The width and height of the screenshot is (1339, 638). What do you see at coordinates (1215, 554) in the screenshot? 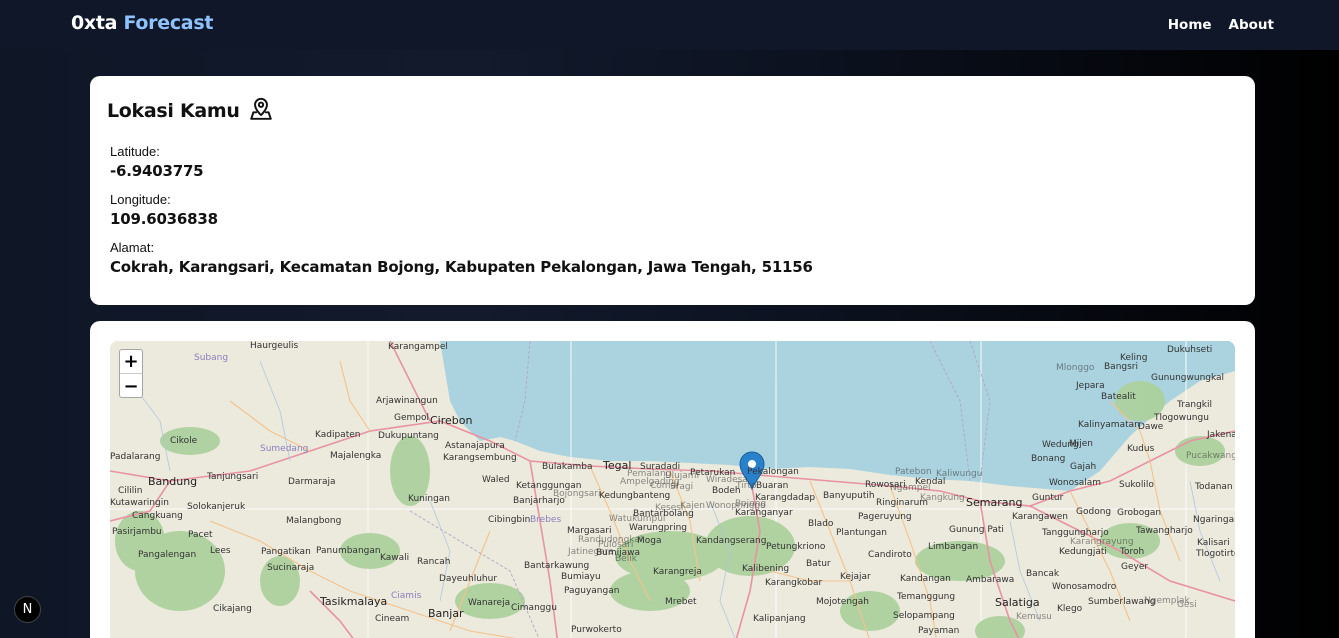
I see `map-place-label: Tlogotirto` at bounding box center [1215, 554].